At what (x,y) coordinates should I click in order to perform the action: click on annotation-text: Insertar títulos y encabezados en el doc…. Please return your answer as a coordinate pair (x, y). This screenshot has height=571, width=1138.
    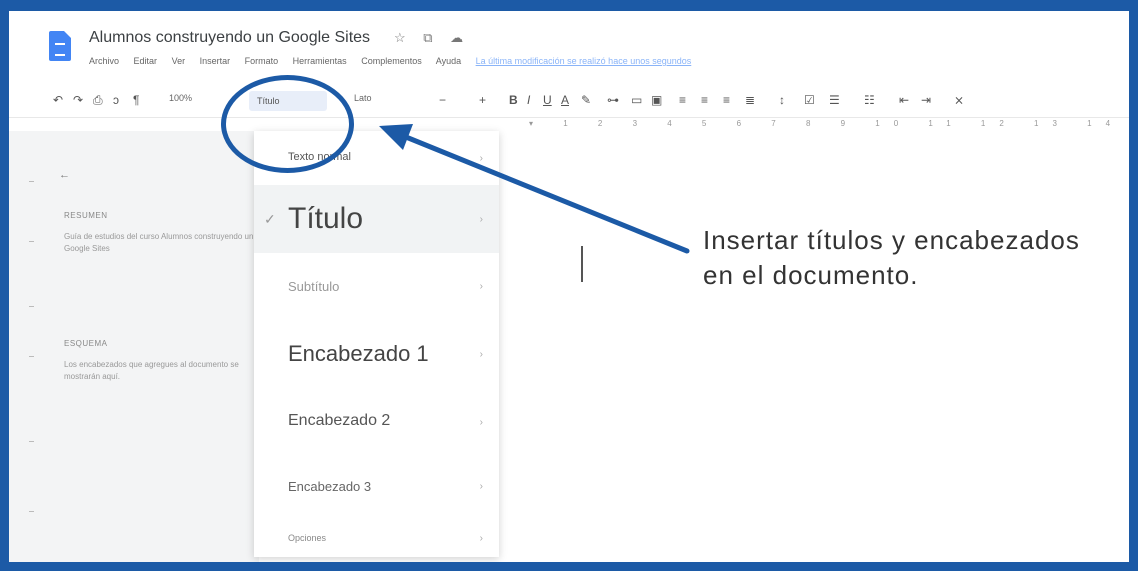
    Looking at the image, I should click on (891, 257).